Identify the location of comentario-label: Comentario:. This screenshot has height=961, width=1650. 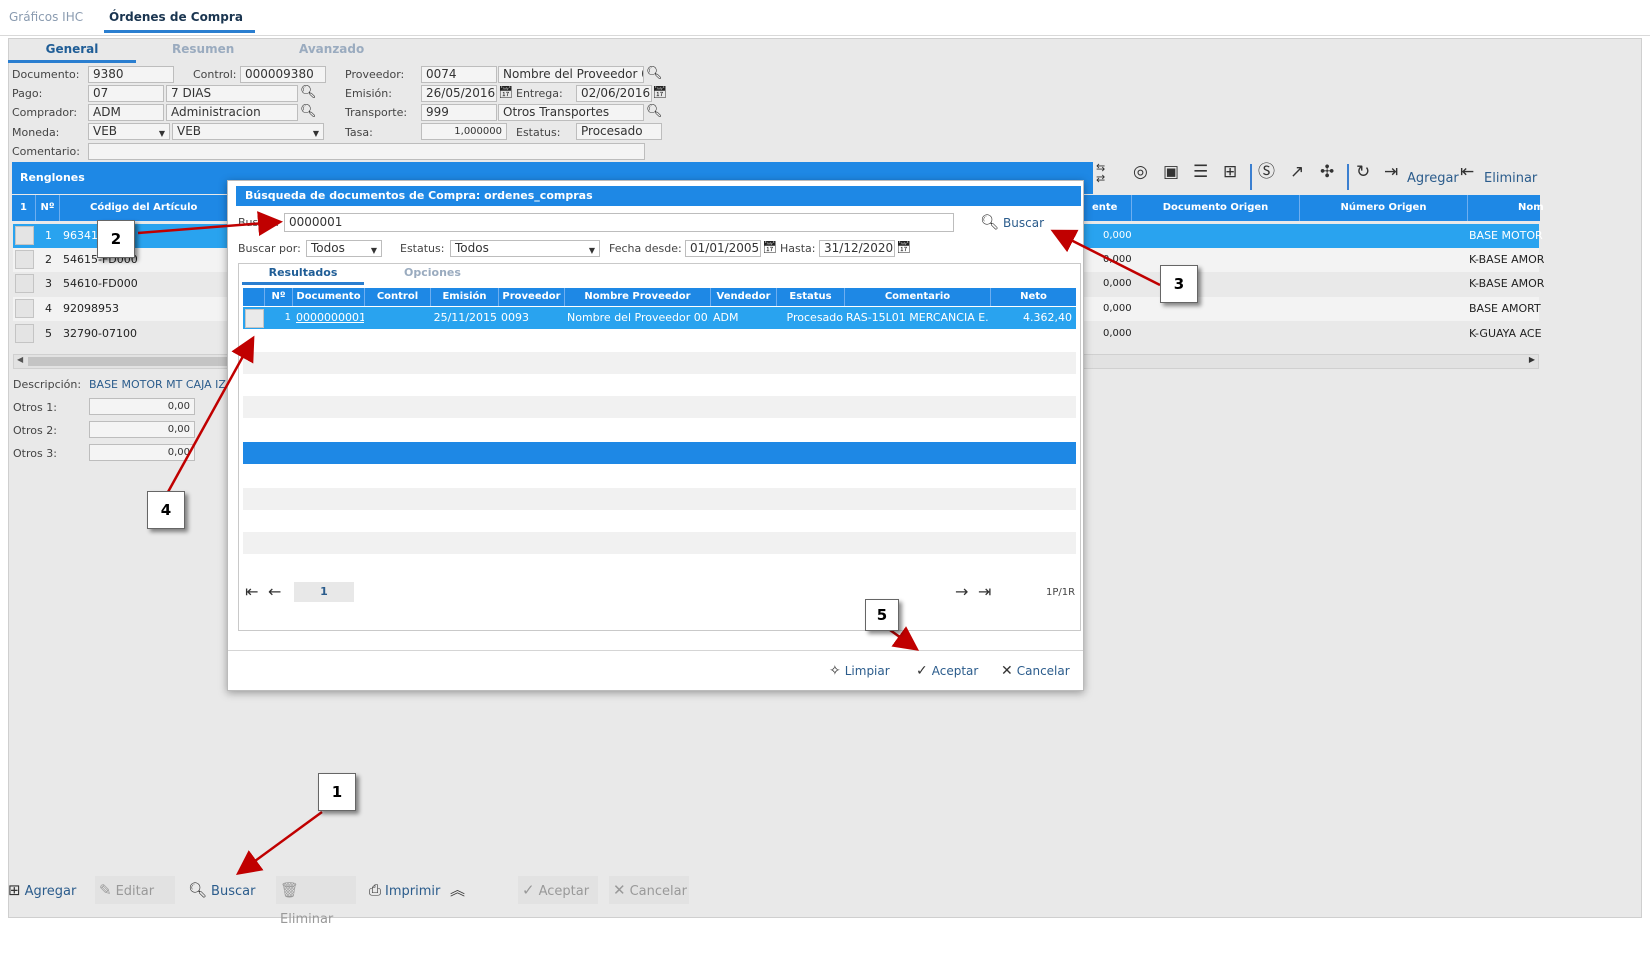
(46, 151).